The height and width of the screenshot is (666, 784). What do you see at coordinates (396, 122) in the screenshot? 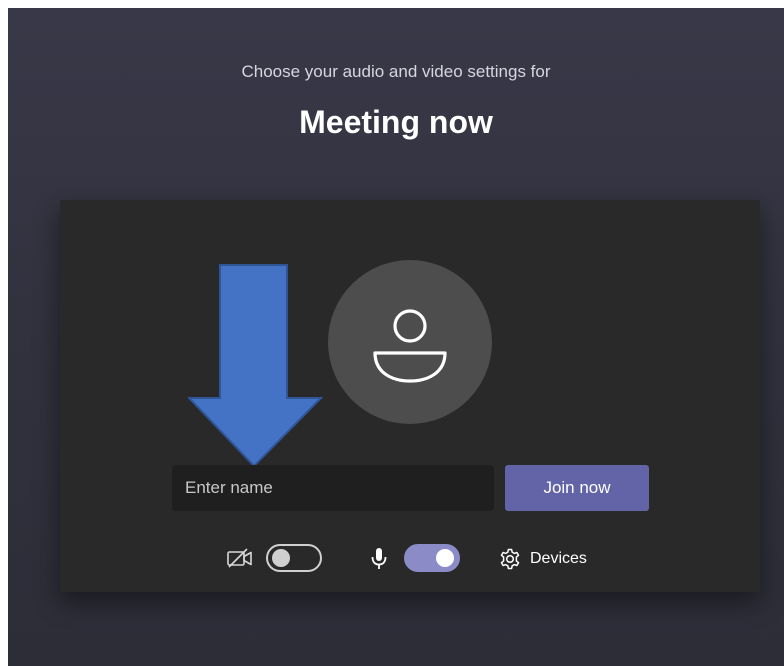
I see `meeting-title: Meeting now` at bounding box center [396, 122].